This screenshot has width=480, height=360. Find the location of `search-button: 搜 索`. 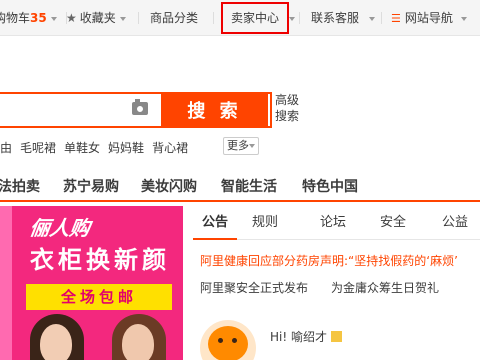

search-button: 搜 索 is located at coordinates (214, 110).